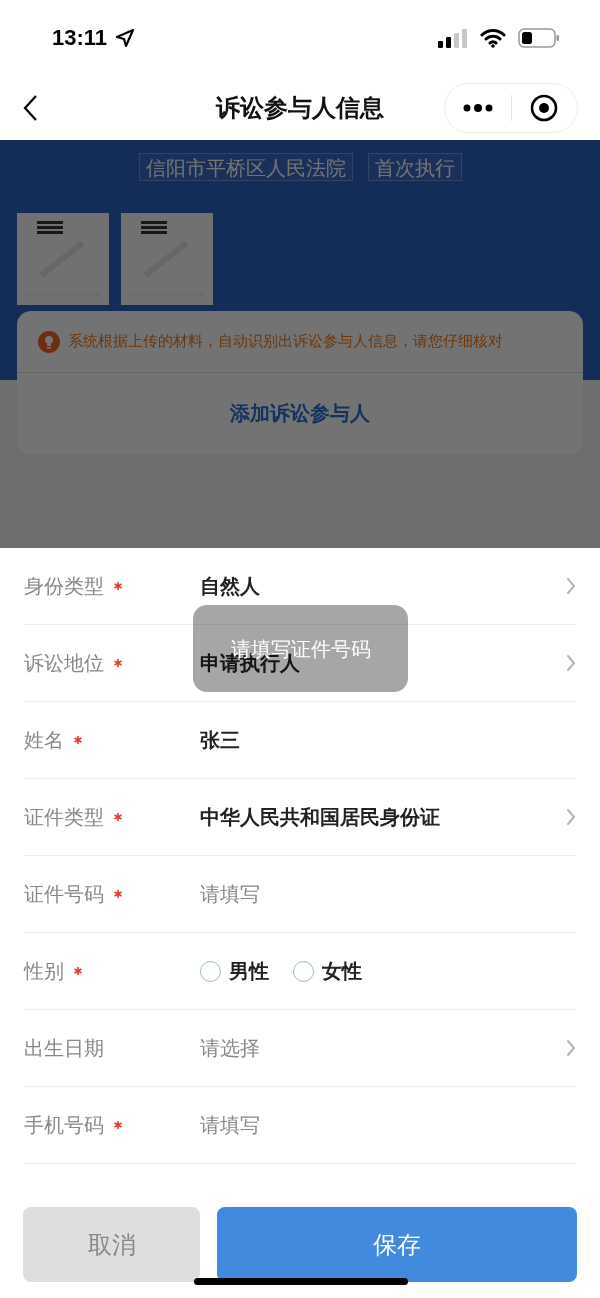 The image size is (600, 1298). I want to click on radio-option: 女性, so click(327, 971).